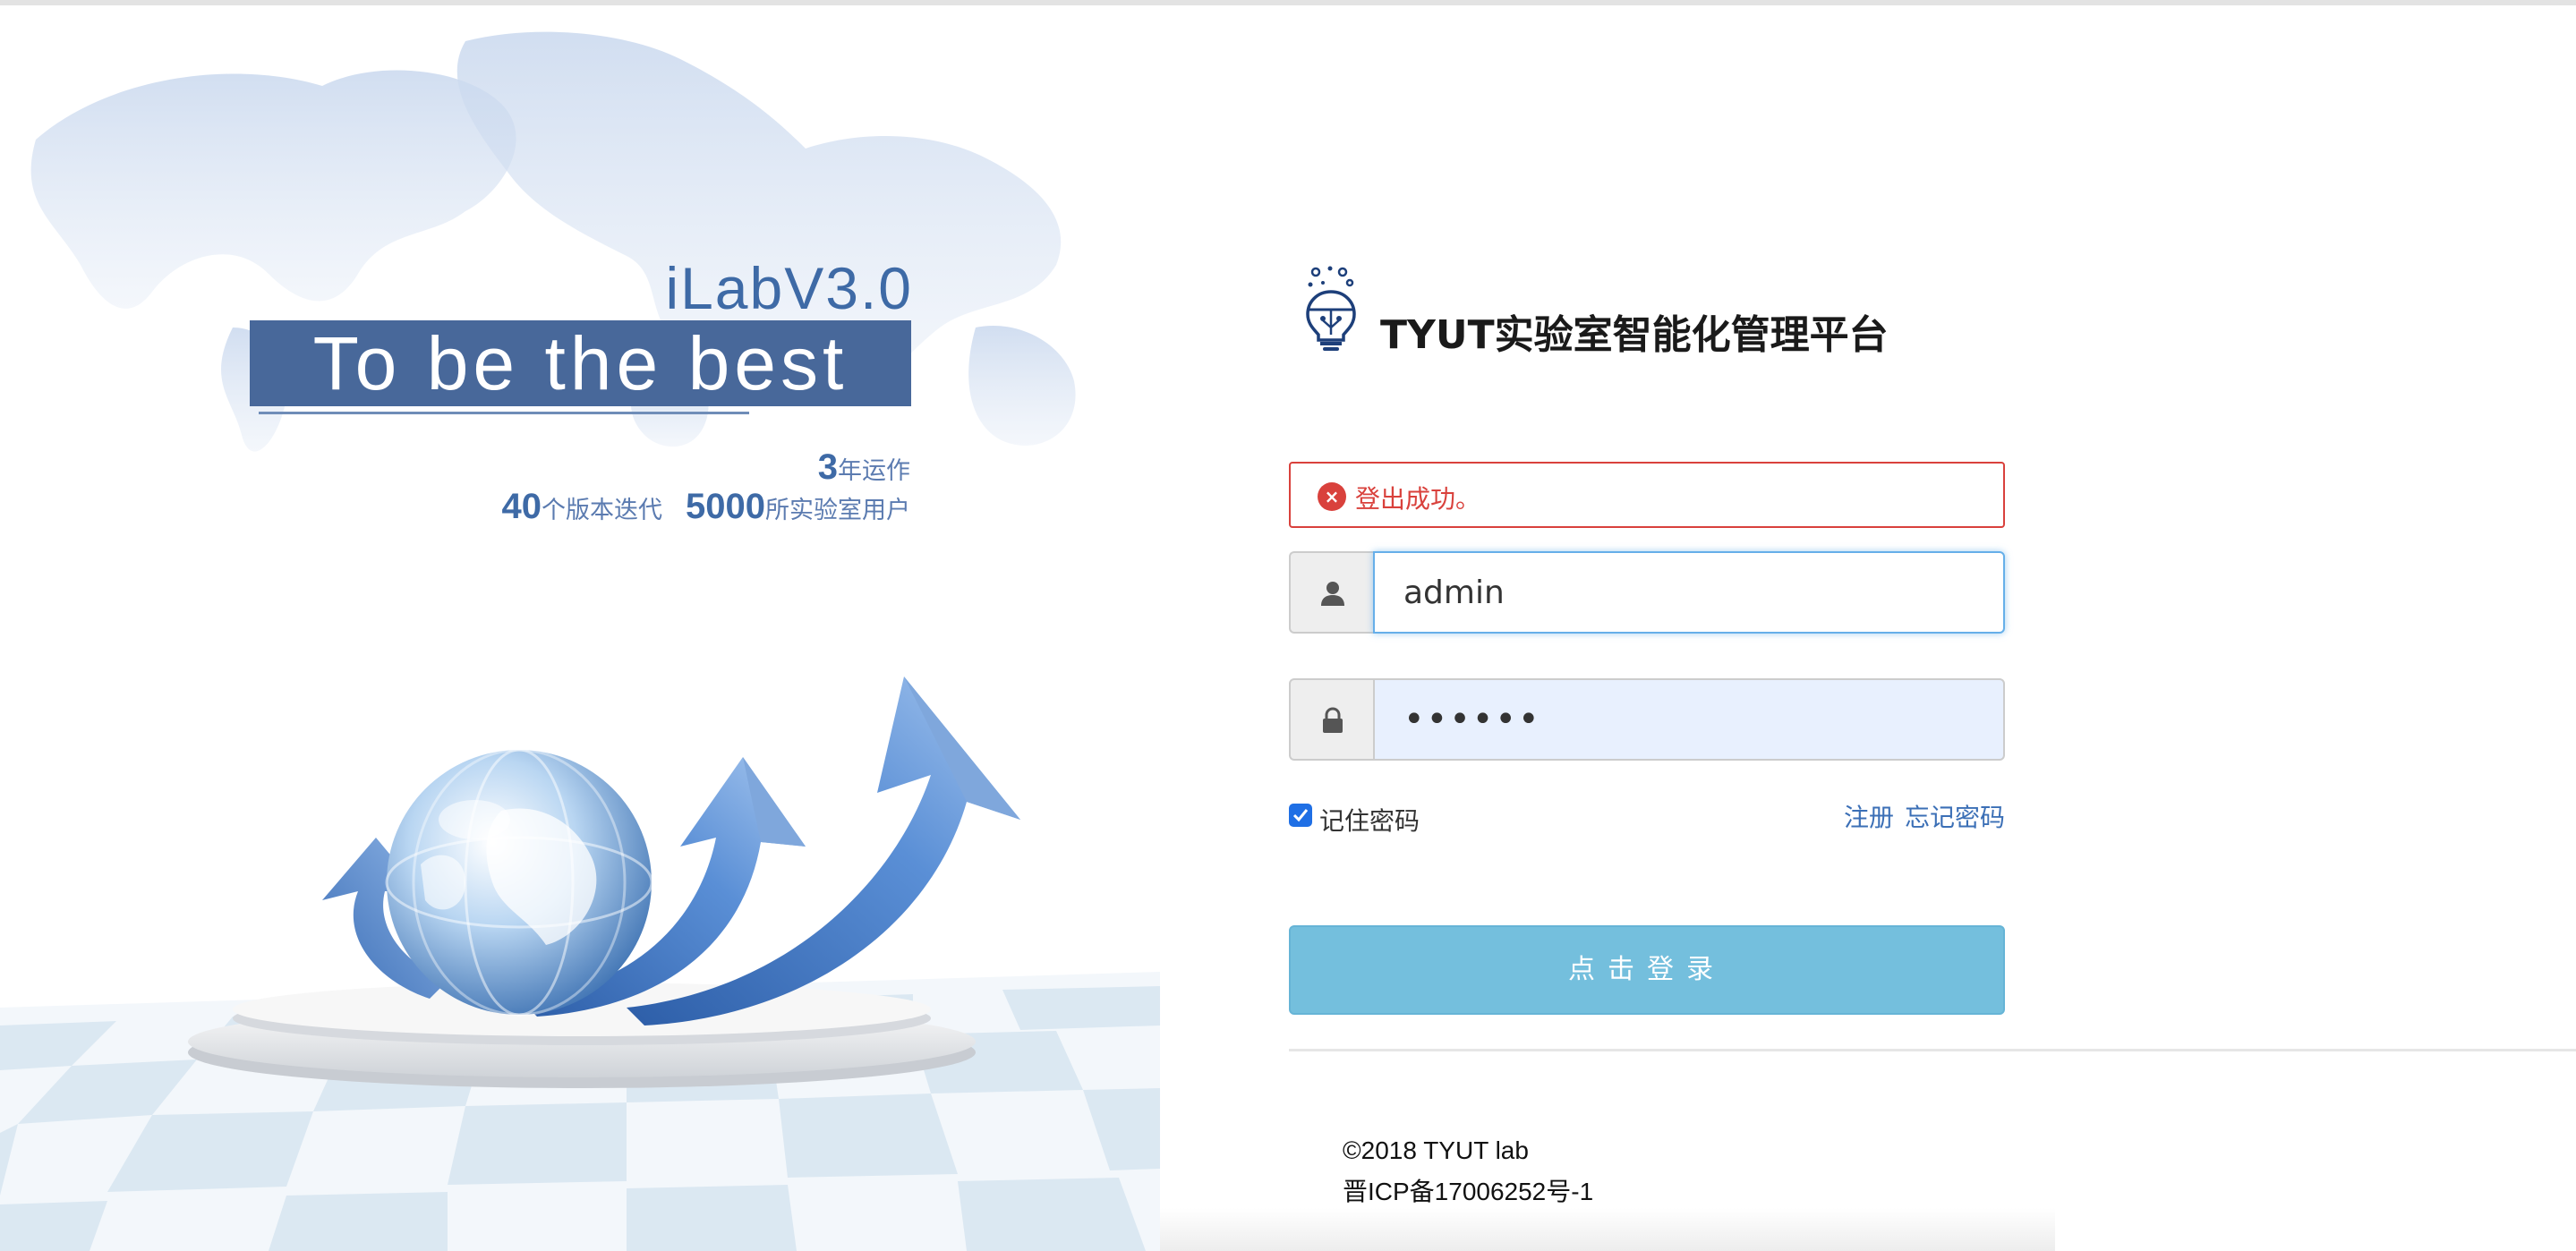  Describe the element at coordinates (1369, 821) in the screenshot. I see `remember-label: 记住密码` at that location.